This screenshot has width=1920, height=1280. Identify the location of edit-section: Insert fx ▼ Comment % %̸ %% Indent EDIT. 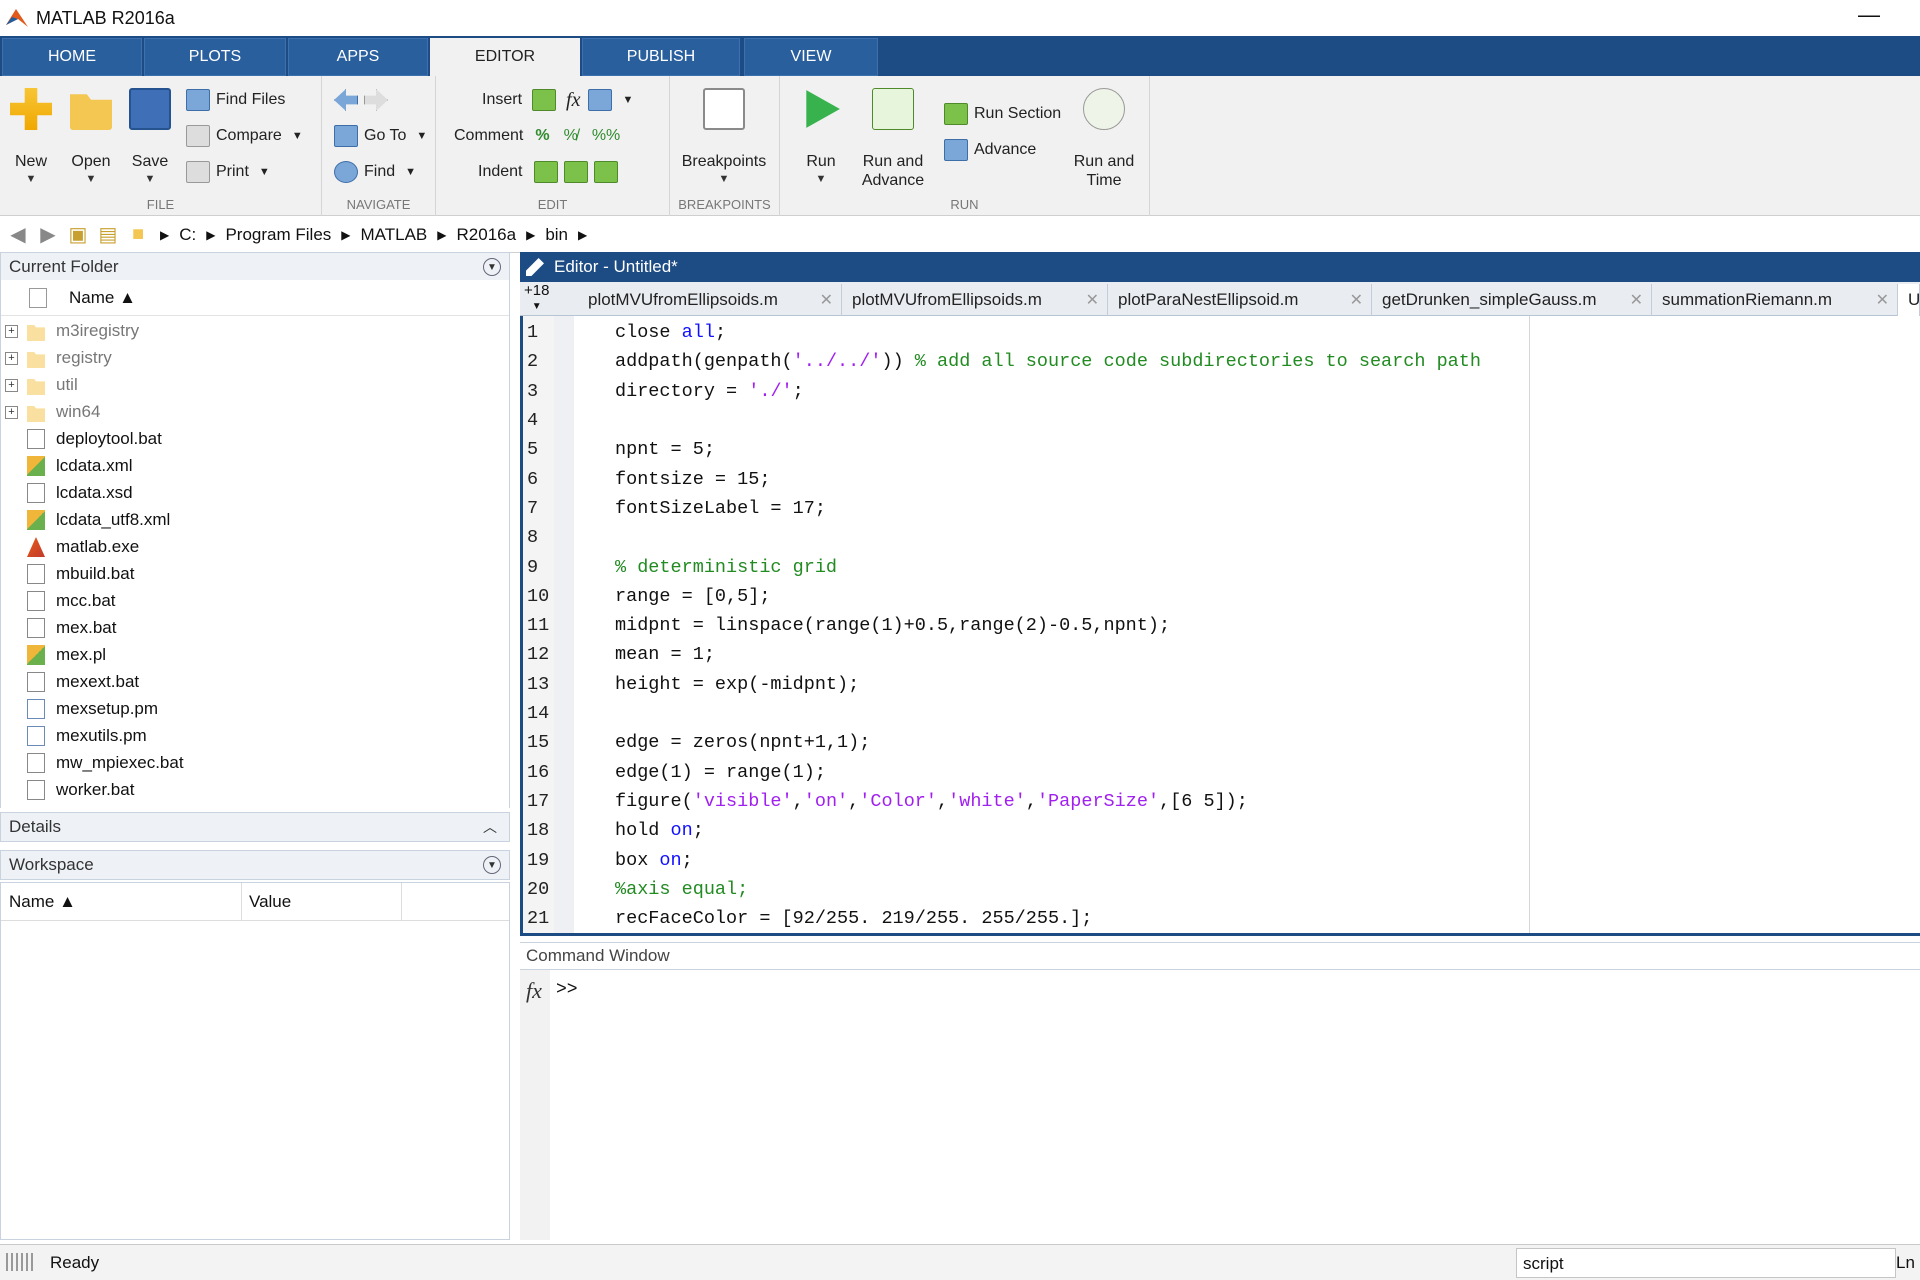
(553, 146).